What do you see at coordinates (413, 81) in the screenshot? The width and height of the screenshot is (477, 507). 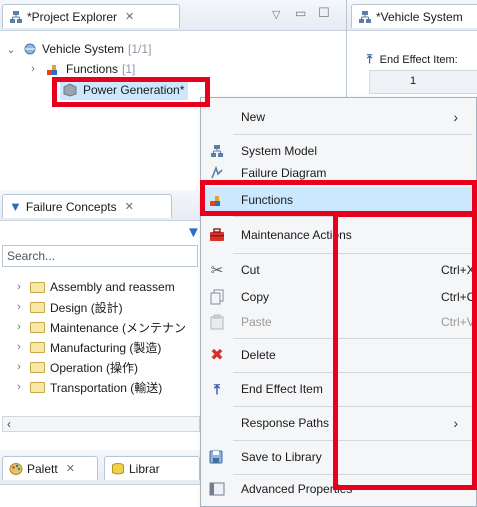 I see `column-value: 1` at bounding box center [413, 81].